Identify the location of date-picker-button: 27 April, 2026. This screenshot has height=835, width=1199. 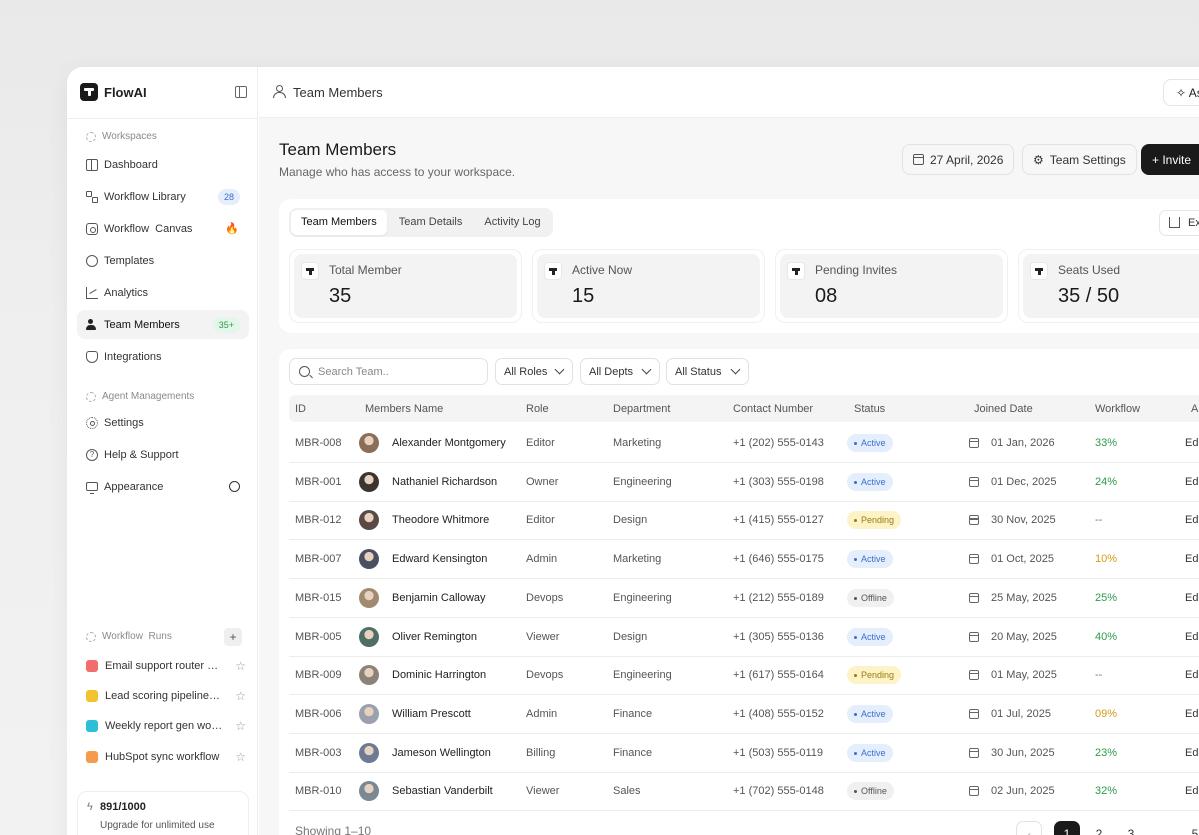
(958, 159).